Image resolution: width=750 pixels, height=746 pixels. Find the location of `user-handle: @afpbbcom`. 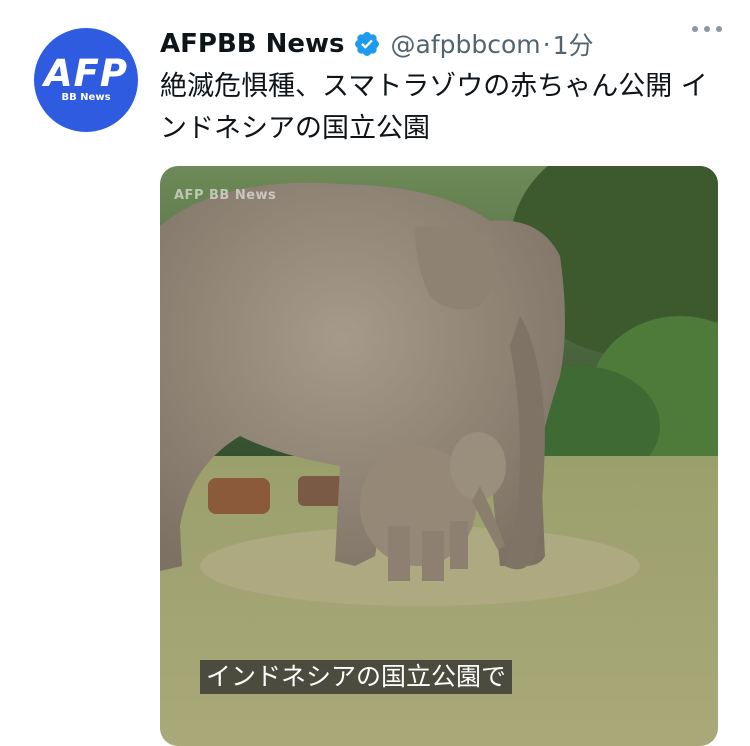

user-handle: @afpbbcom is located at coordinates (466, 44).